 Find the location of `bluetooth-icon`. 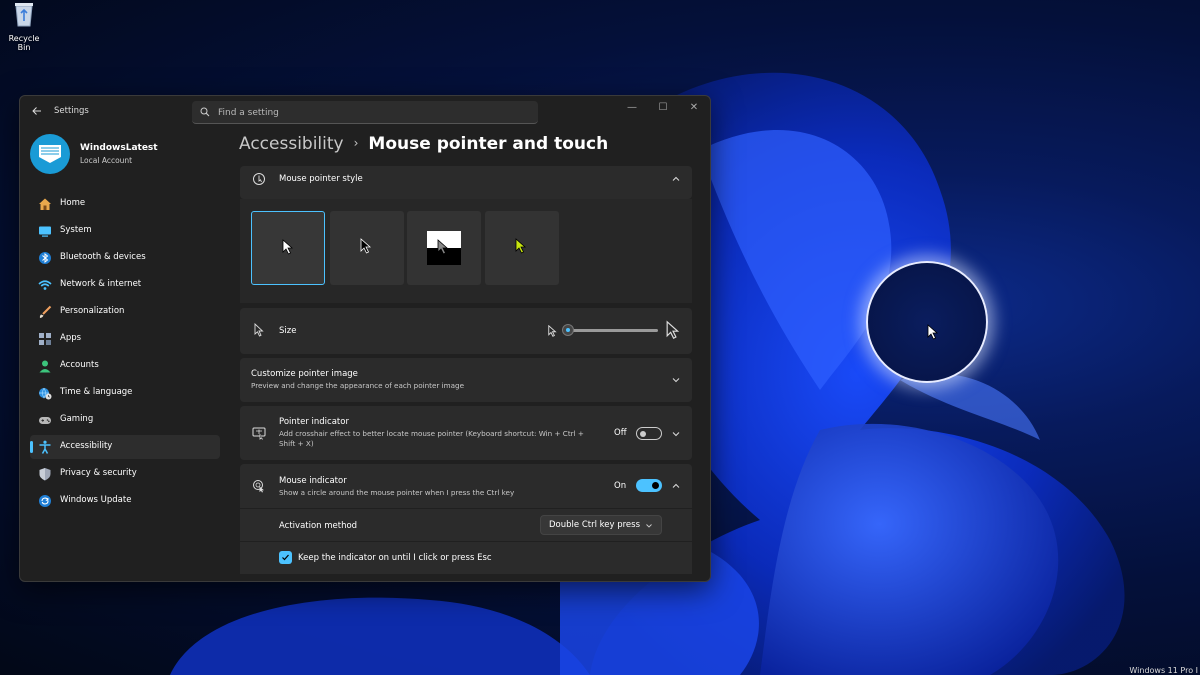

bluetooth-icon is located at coordinates (45, 258).